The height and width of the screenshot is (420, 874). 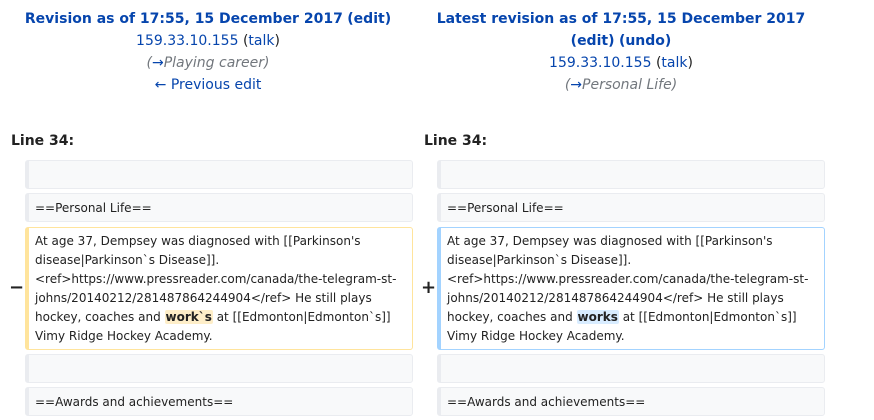 What do you see at coordinates (219, 401) in the screenshot?
I see `old-context-heading-2: ==Awards and achievements==` at bounding box center [219, 401].